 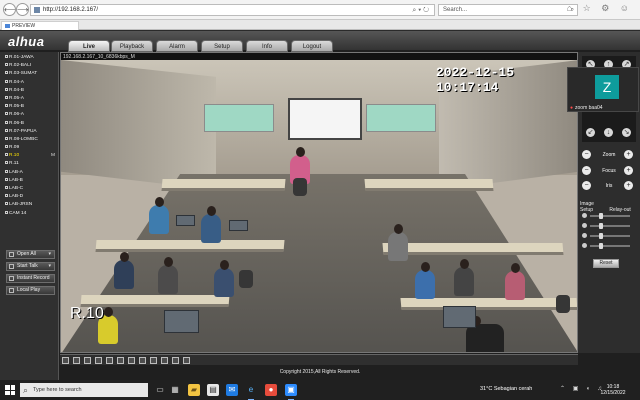 I want to click on zoom-control: − Zoom +, so click(x=609, y=155).